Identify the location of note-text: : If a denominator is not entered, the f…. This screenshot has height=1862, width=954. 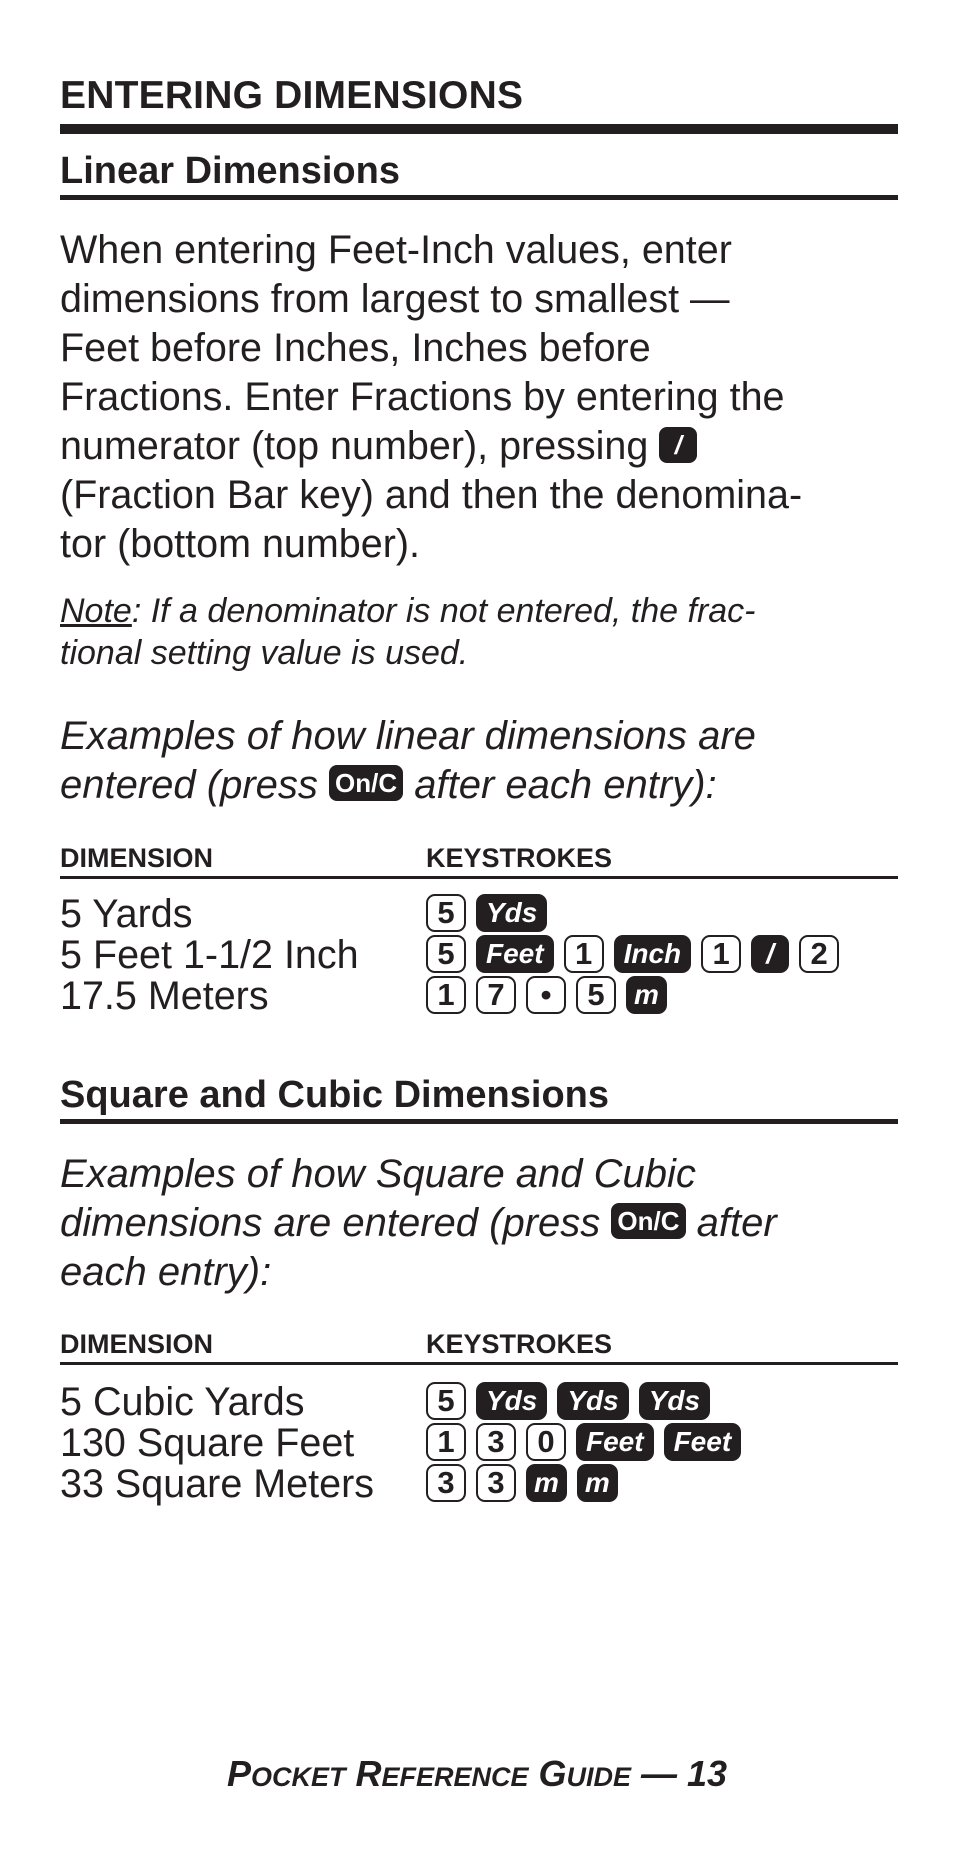
(443, 611).